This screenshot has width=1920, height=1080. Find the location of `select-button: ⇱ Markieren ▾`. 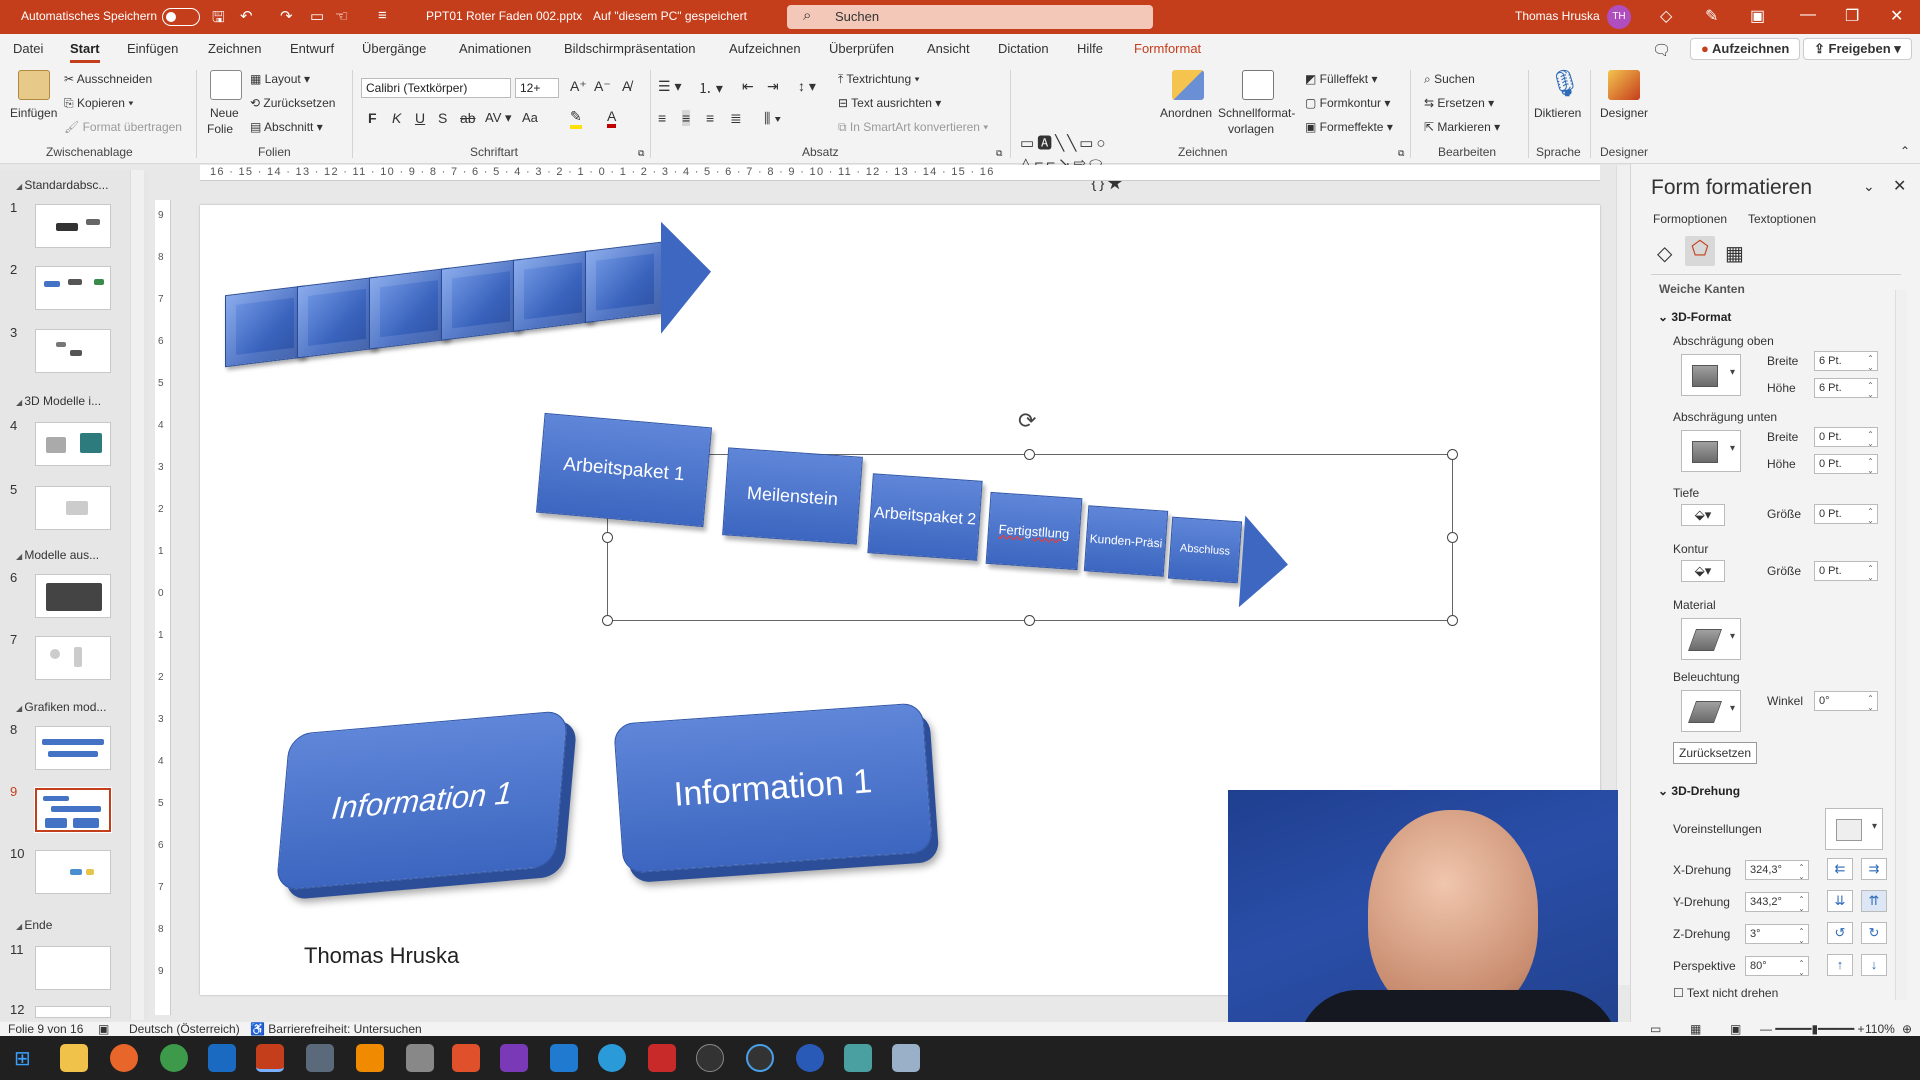

select-button: ⇱ Markieren ▾ is located at coordinates (1462, 127).